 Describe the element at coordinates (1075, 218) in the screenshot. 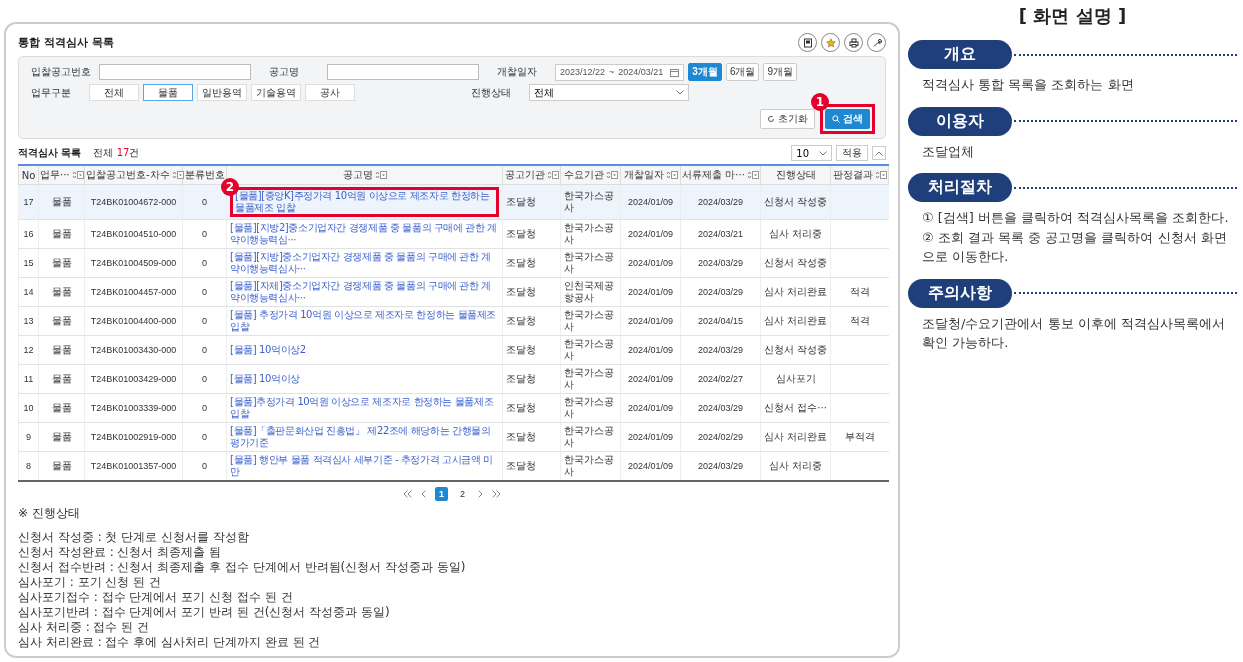

I see `section-text: ① [검색] 버튼을 클릭하여 적격심사목록을 조회한다.` at that location.